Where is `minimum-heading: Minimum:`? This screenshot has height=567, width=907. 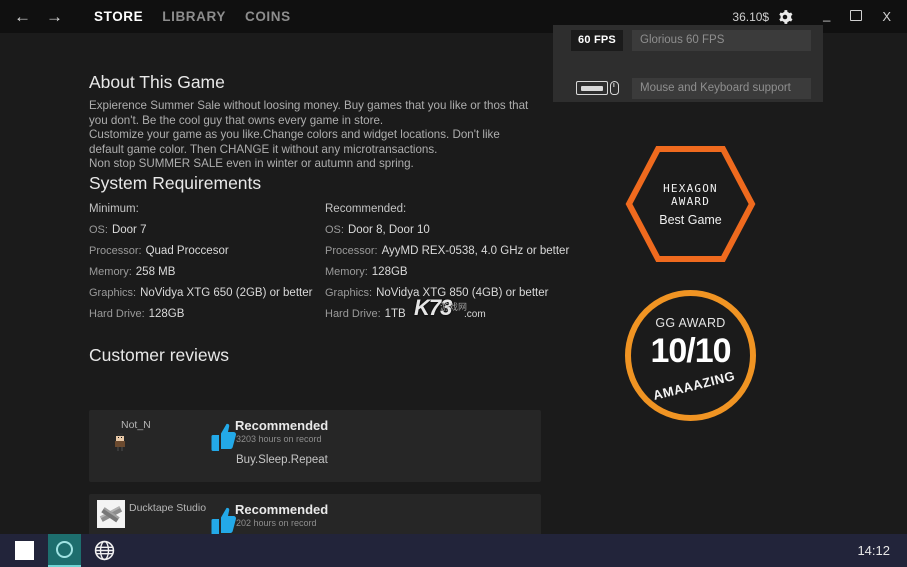 minimum-heading: Minimum: is located at coordinates (114, 209).